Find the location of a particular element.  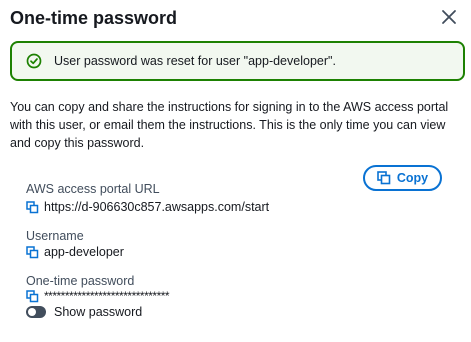

username-label: Username is located at coordinates (55, 236).